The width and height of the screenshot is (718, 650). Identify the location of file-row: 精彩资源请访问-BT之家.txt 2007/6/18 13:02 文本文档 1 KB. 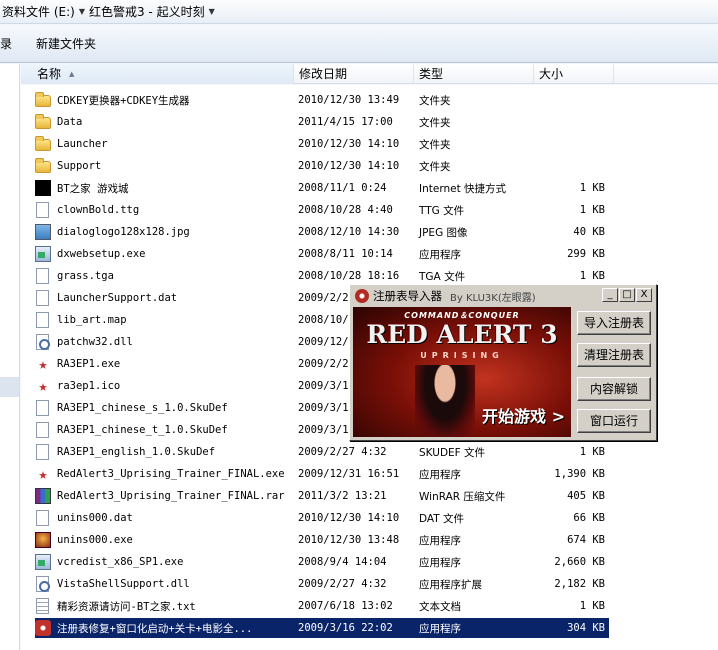
(322, 606).